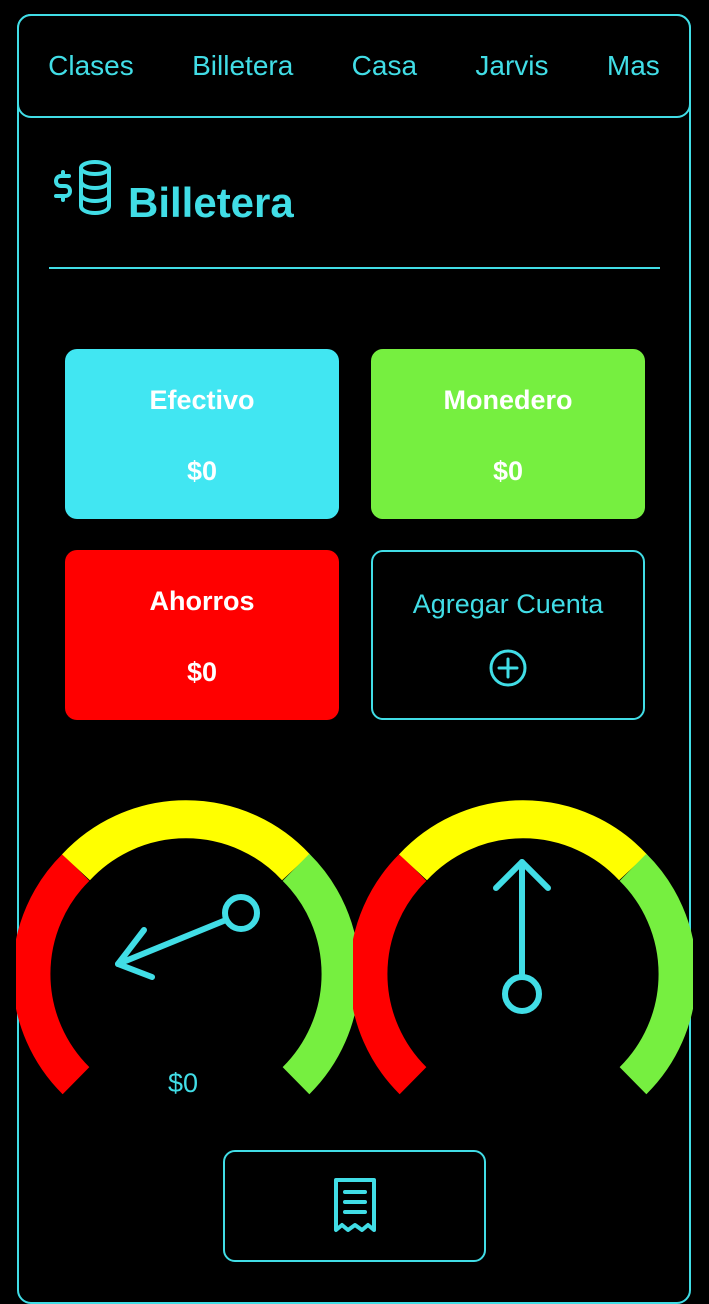  I want to click on header-divider, so click(354, 268).